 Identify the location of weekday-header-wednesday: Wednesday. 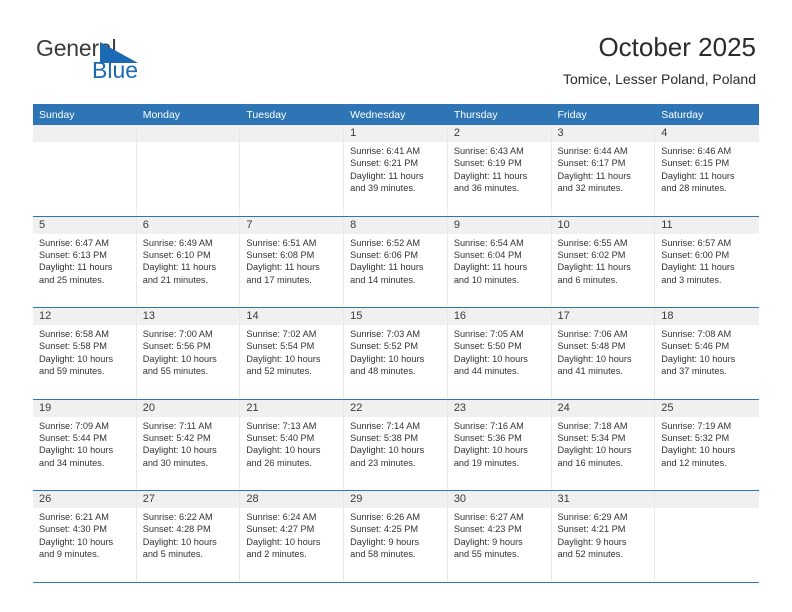
(378, 114).